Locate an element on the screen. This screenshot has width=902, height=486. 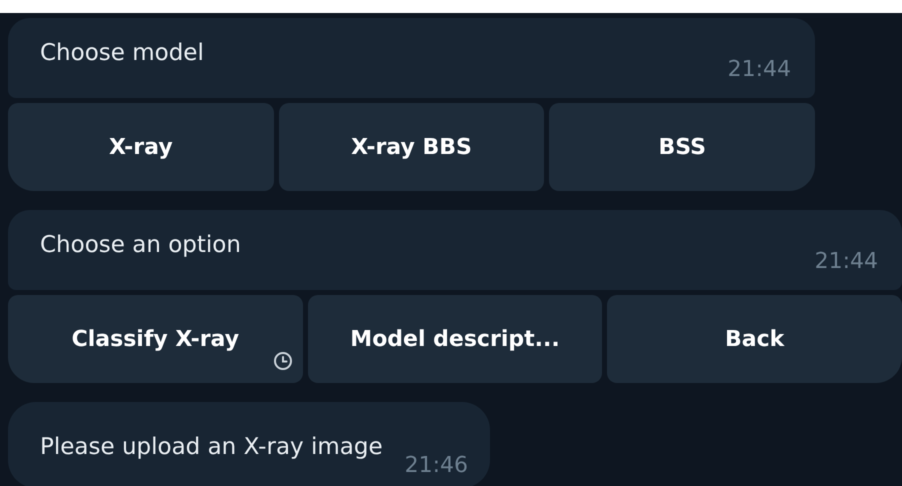
keyboard-button: X-ray BBS is located at coordinates (411, 147).